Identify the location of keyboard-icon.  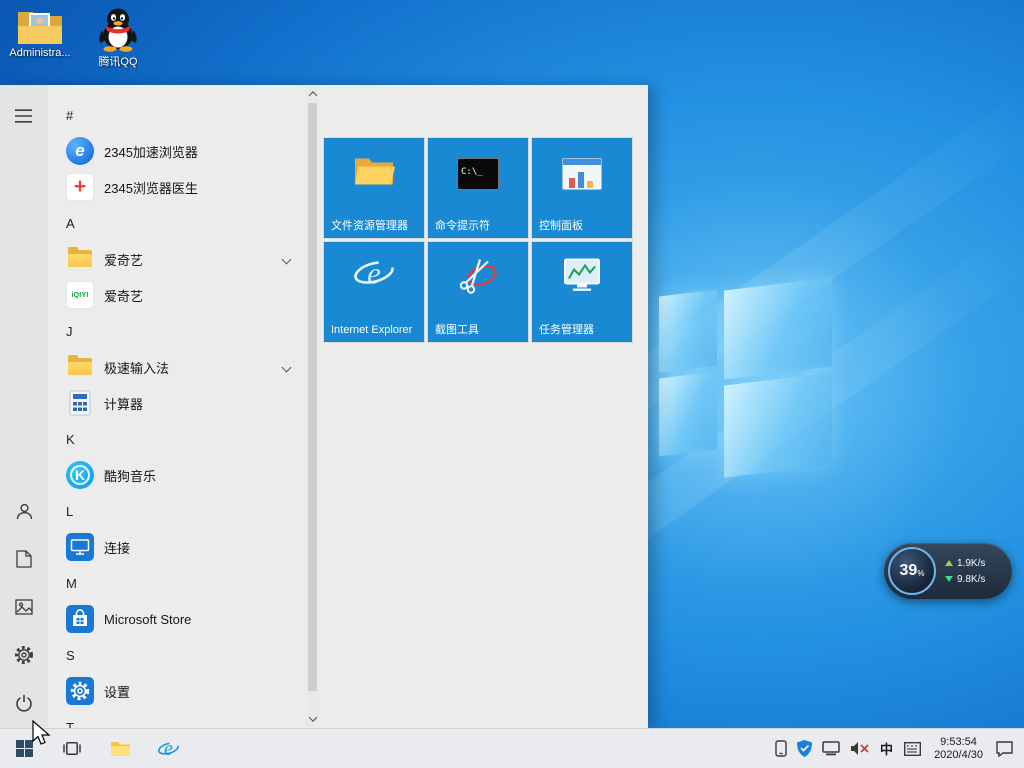
(913, 748).